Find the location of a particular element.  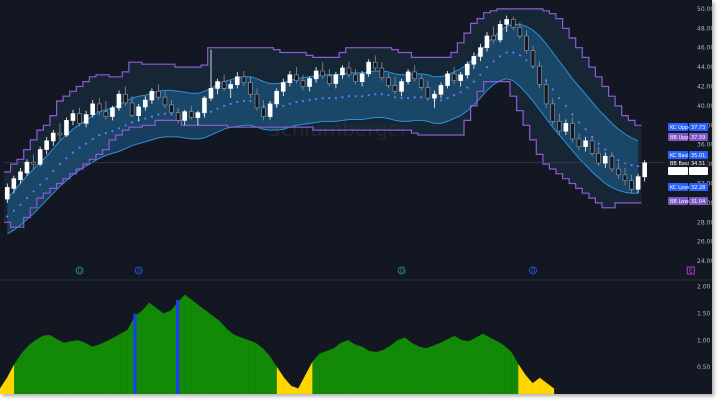

price-tag: KC Upper37.73 is located at coordinates (688, 127).